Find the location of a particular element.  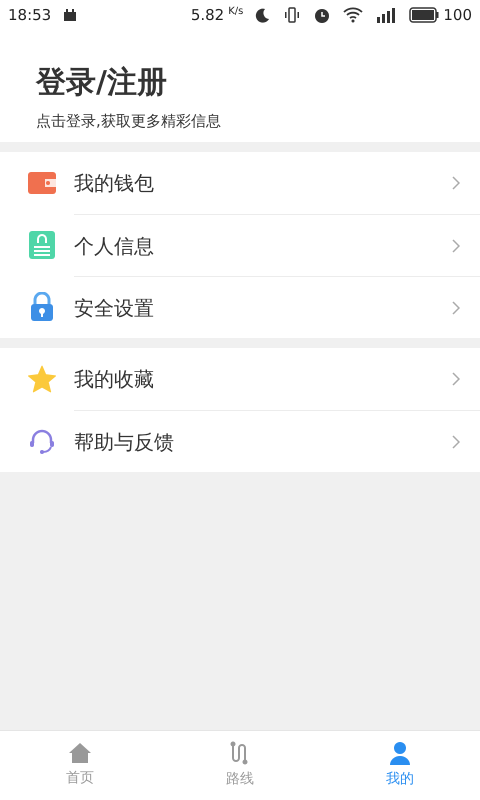

id-card-icon is located at coordinates (42, 245).